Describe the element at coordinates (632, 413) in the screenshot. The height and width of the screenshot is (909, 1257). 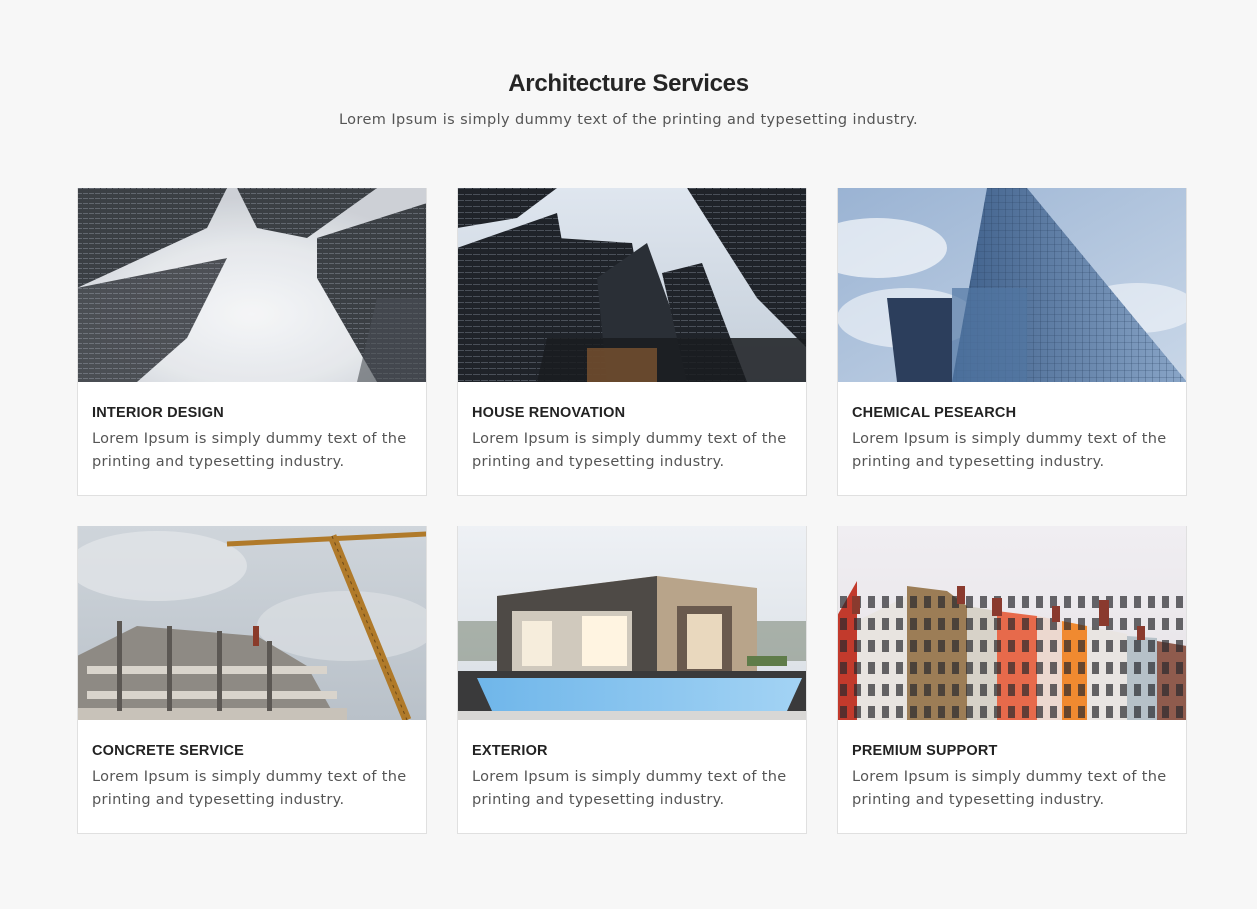
I see `card-title: HOUSE RENOVATION` at that location.